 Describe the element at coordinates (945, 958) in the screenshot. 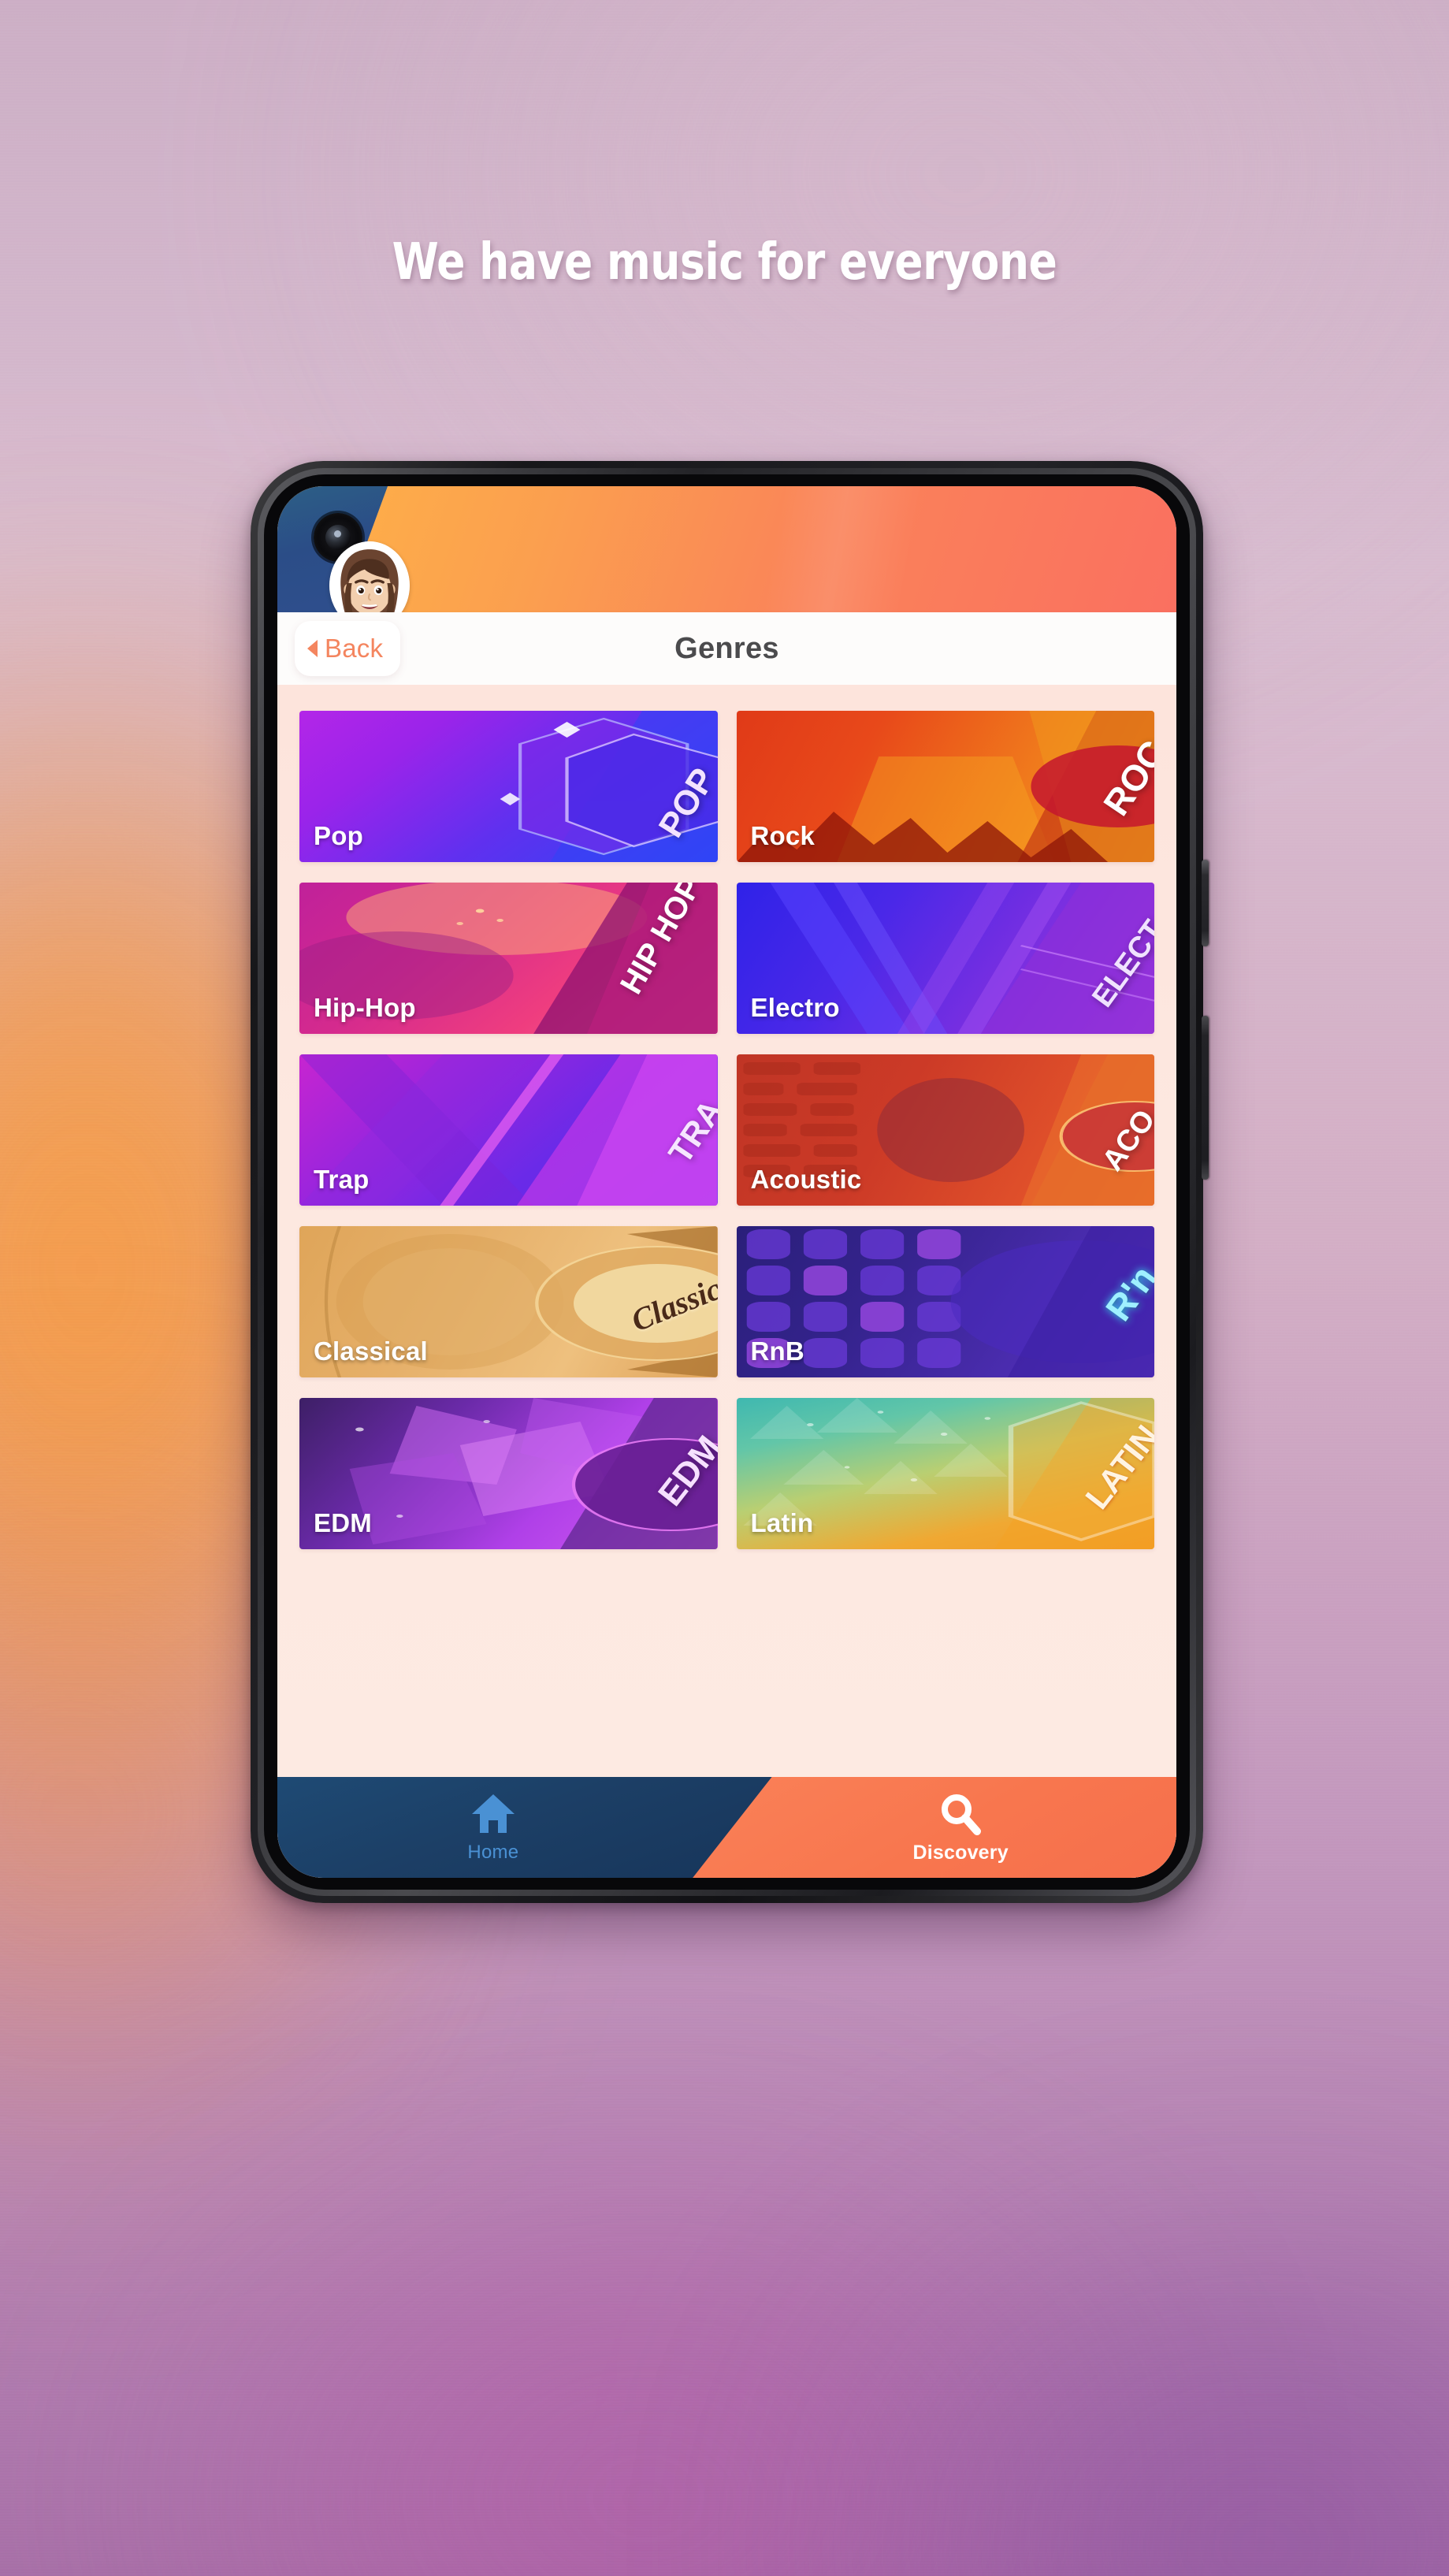

I see `genre-card-electro: ELECT Electro` at that location.